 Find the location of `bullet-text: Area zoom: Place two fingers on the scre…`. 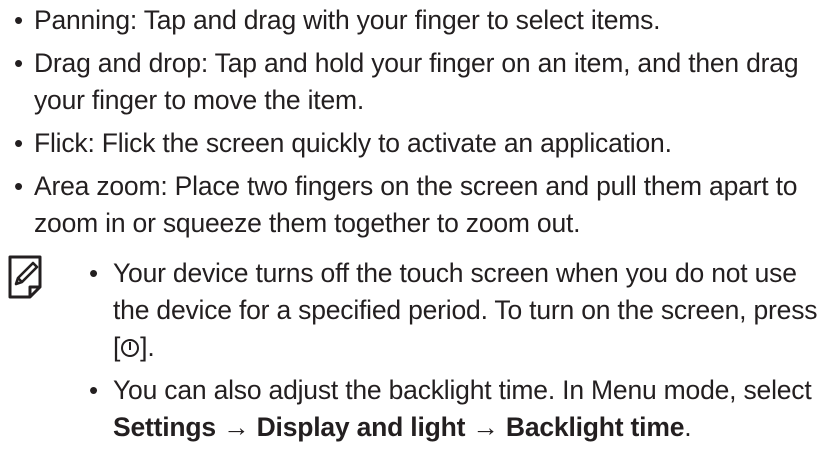

bullet-text: Area zoom: Place two fingers on the scre… is located at coordinates (416, 204).